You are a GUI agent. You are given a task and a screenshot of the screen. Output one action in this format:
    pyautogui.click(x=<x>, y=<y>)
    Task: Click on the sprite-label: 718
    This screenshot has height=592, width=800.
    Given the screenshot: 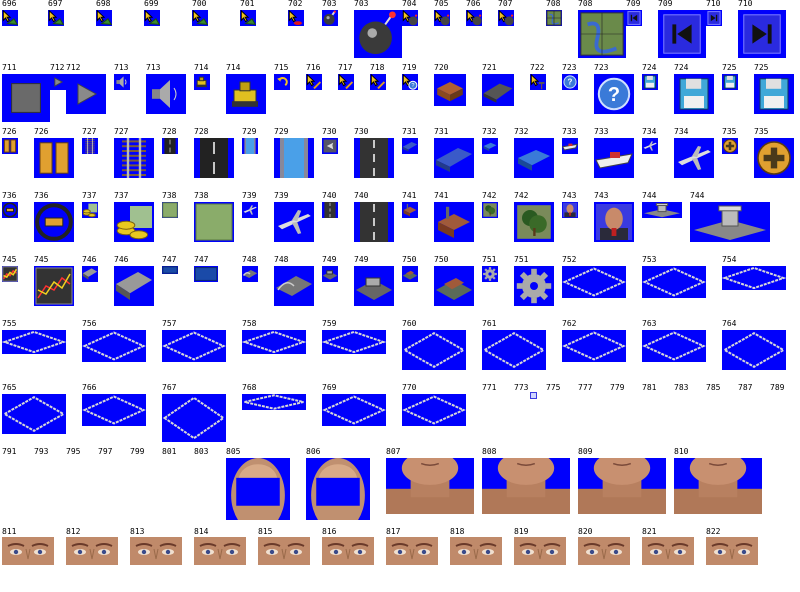 What is the action you would take?
    pyautogui.click(x=377, y=67)
    